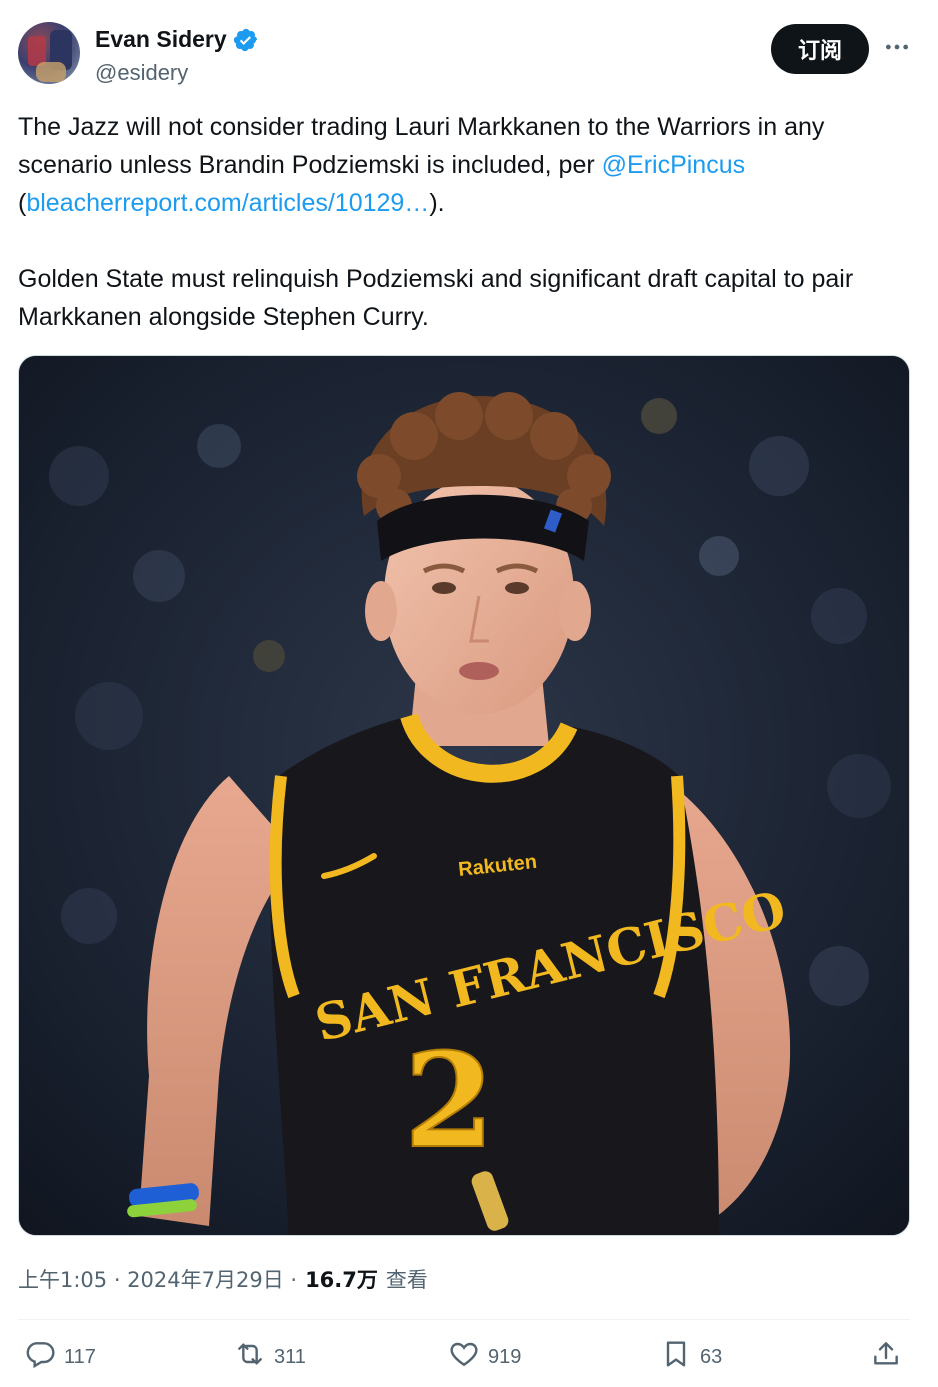 The width and height of the screenshot is (938, 1387). I want to click on share-icon, so click(886, 1357).